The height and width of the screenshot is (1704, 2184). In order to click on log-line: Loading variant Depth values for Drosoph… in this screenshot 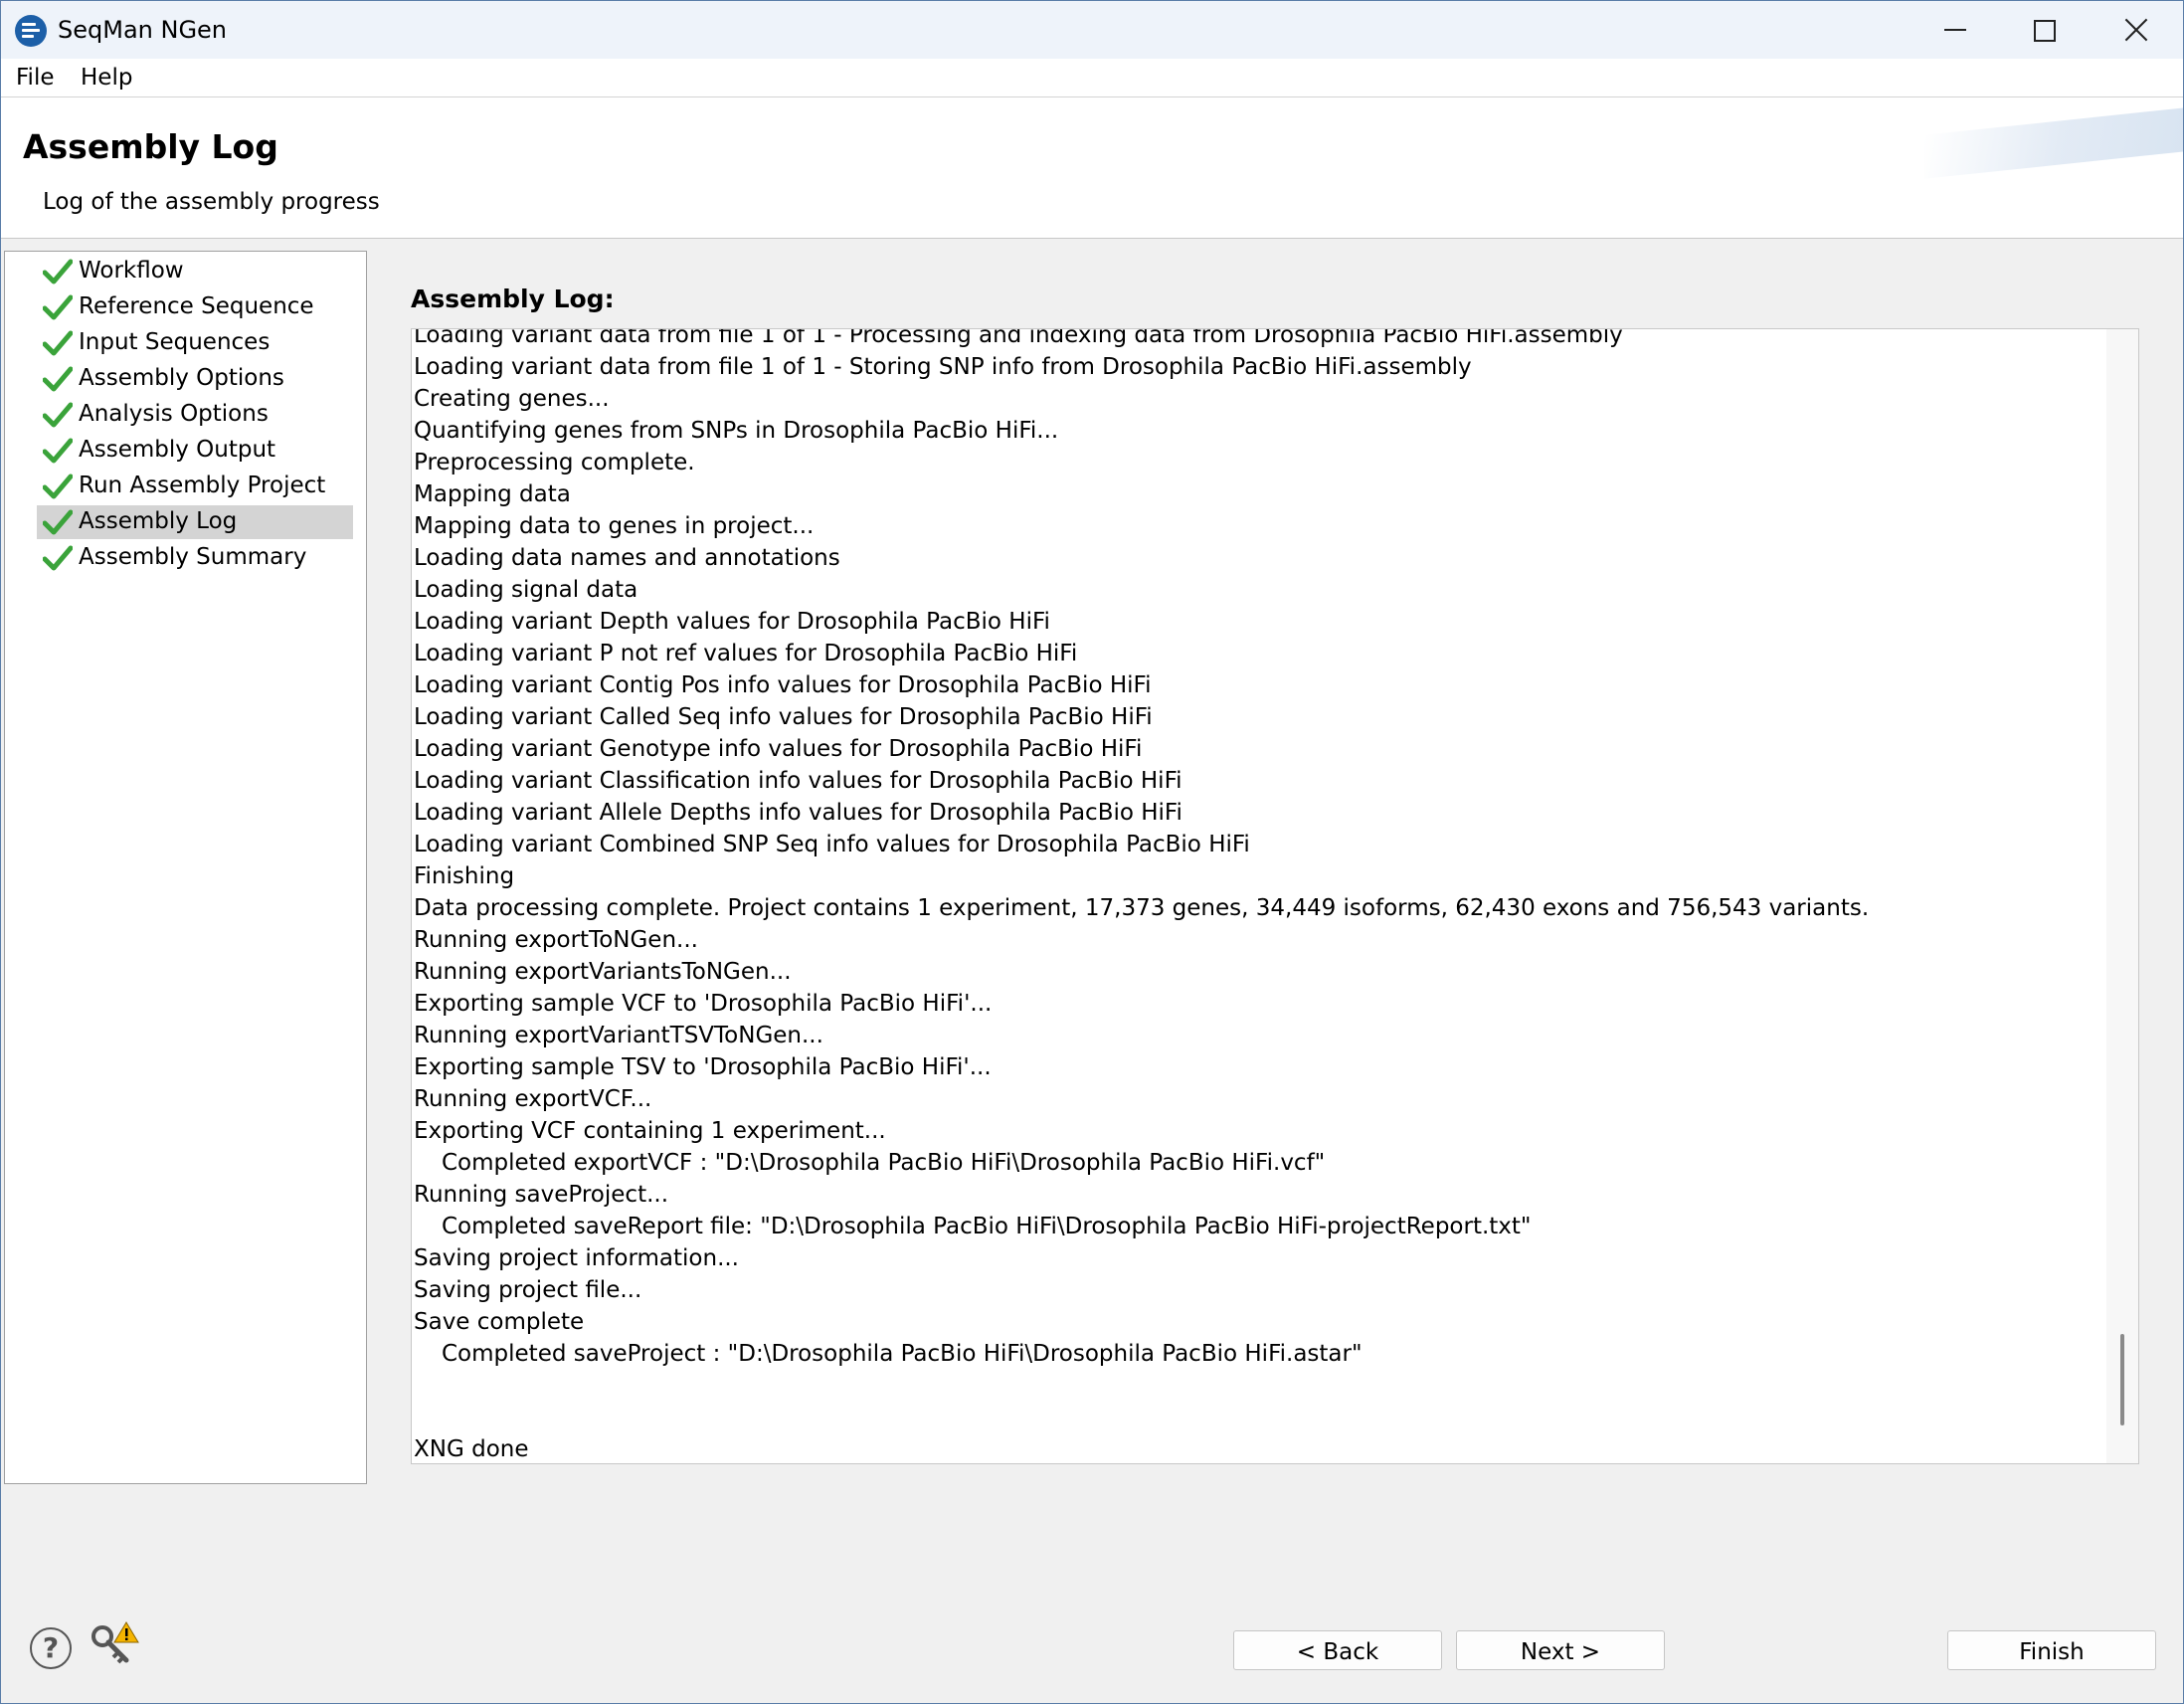, I will do `click(732, 622)`.